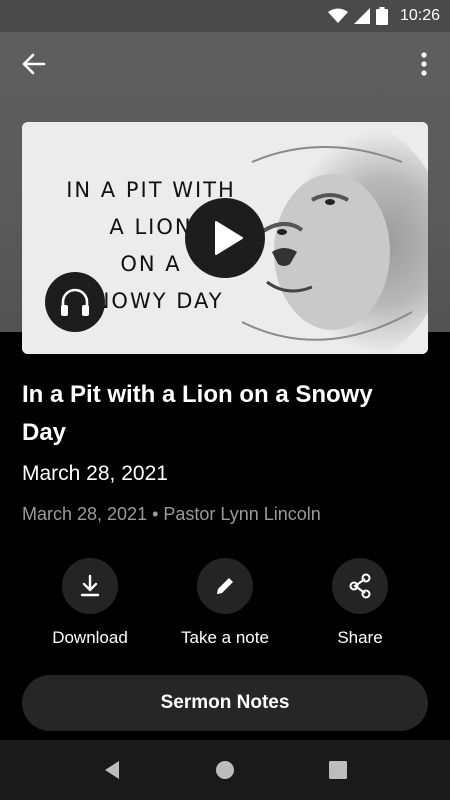  Describe the element at coordinates (197, 413) in the screenshot. I see `sermon-title: In a Pit with a Lion on a Snowy Day` at that location.